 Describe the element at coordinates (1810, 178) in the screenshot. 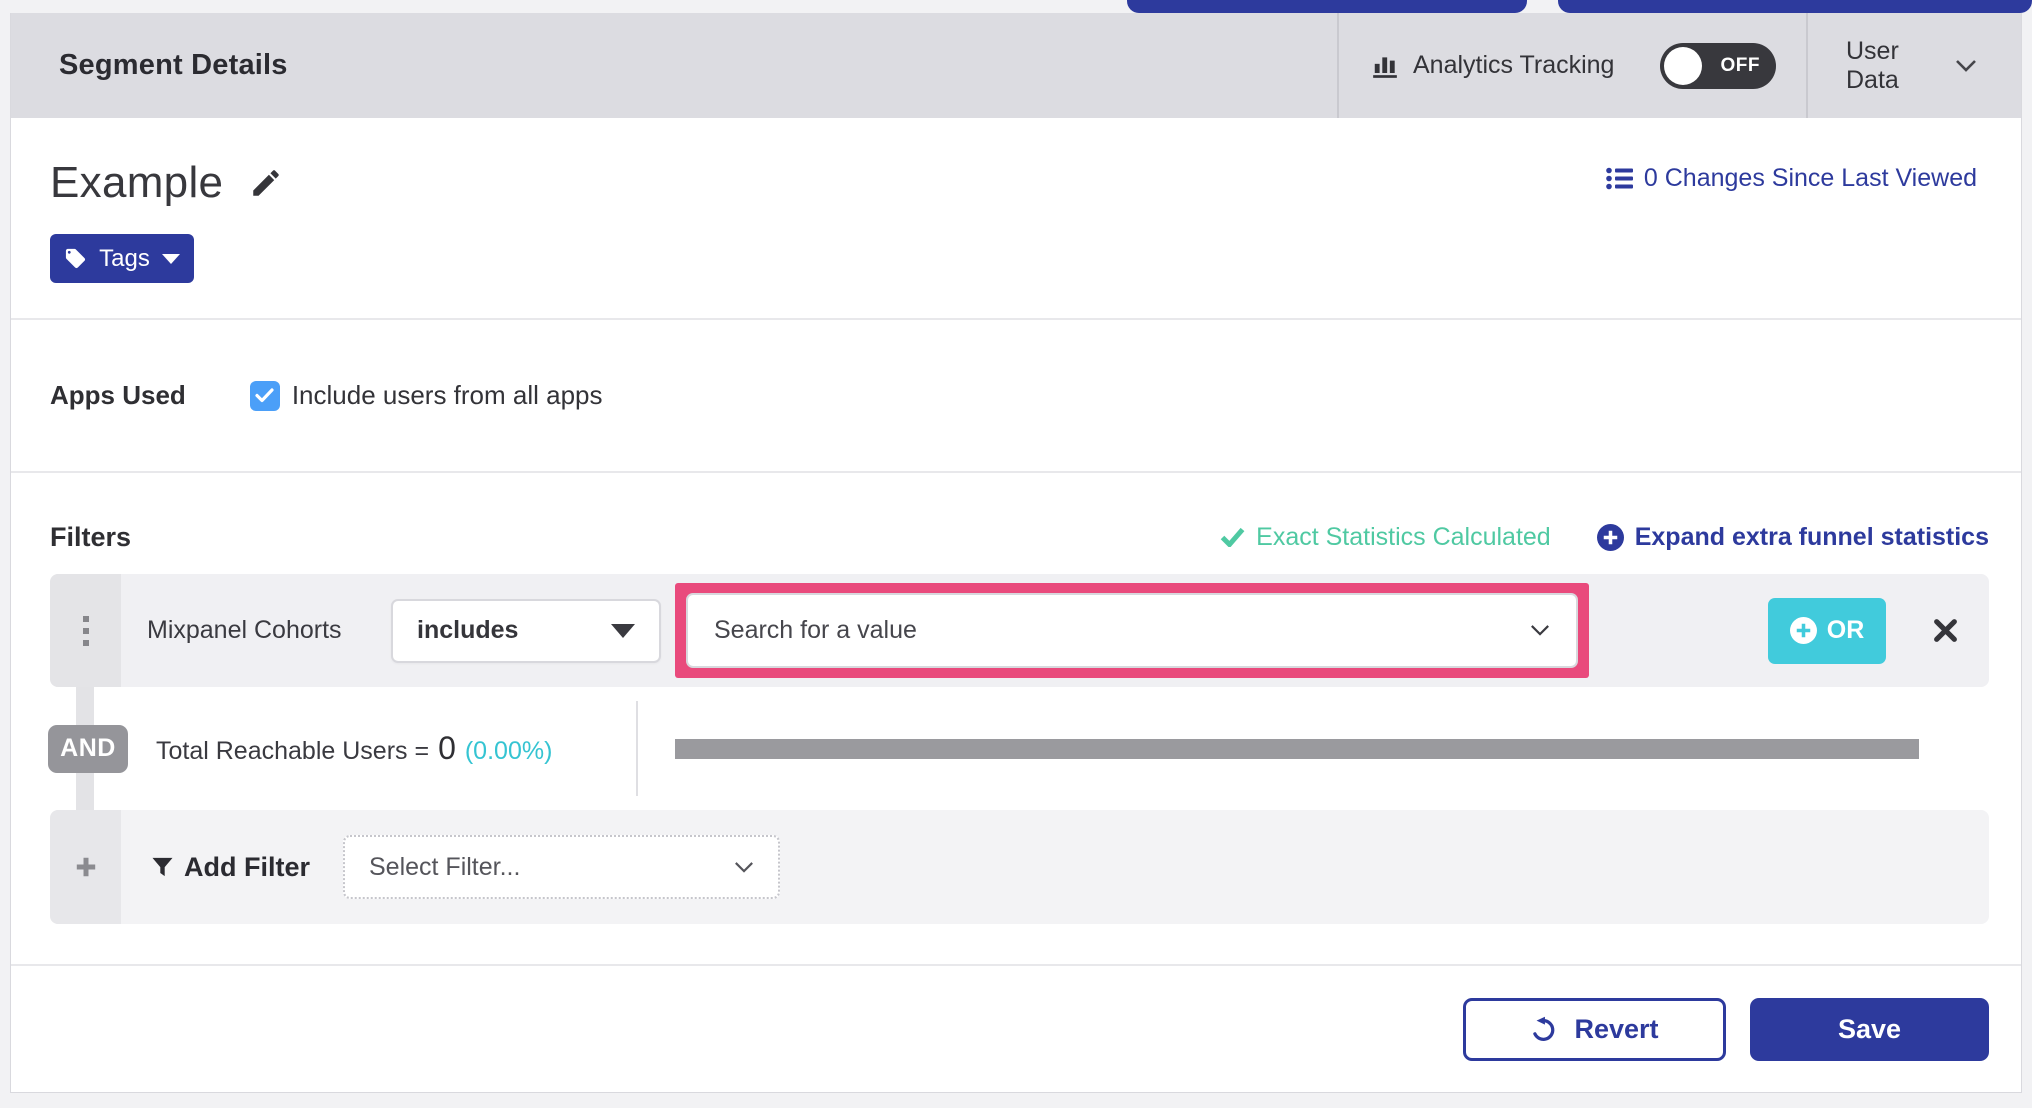

I see `changes-link-label: 0 Changes Since Last Viewed` at that location.